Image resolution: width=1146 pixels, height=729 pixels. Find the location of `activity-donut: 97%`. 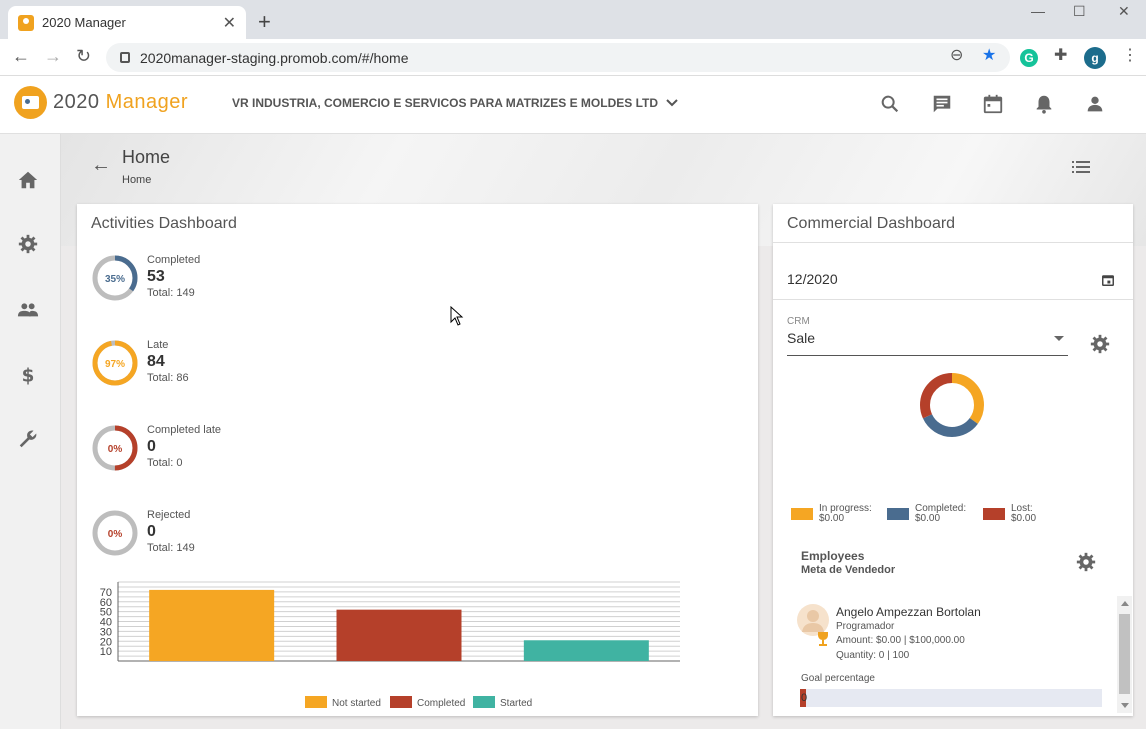

activity-donut: 97% is located at coordinates (115, 363).